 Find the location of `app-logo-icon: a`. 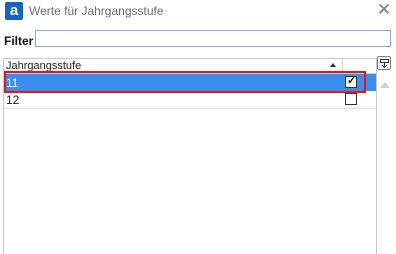

app-logo-icon: a is located at coordinates (14, 11).